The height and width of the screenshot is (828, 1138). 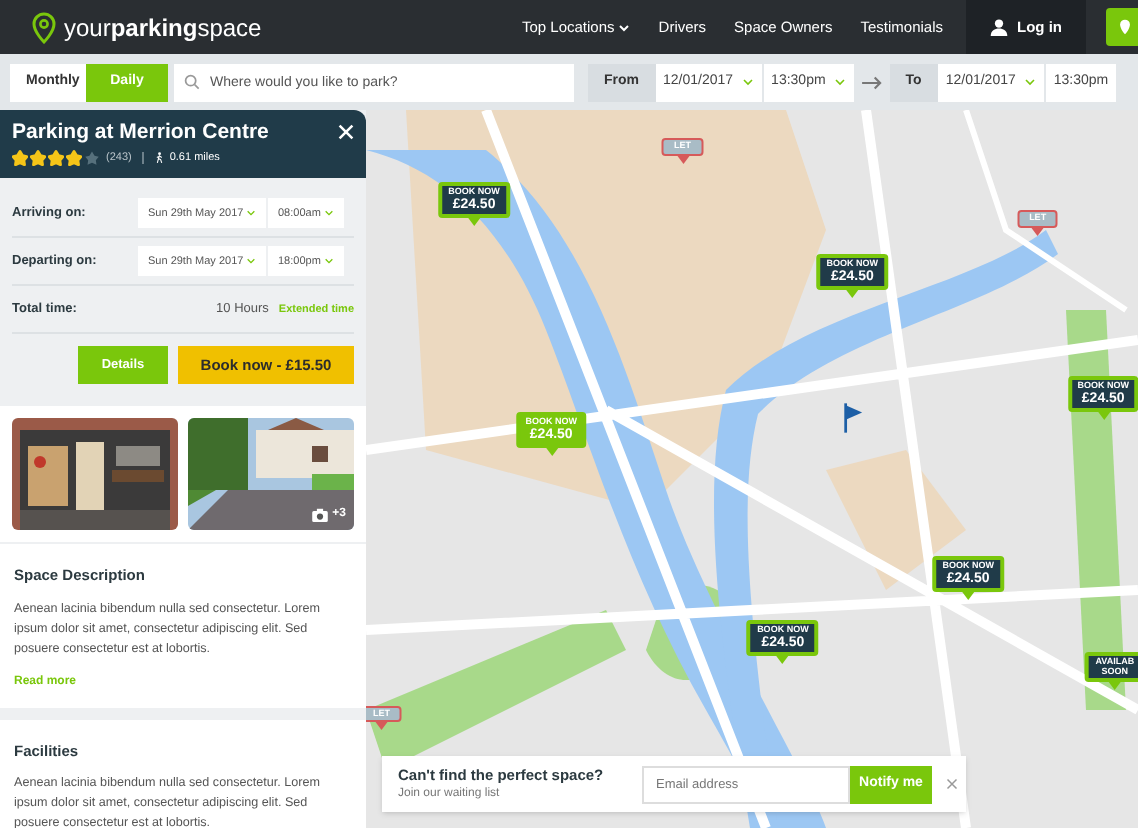 I want to click on walking-icon, so click(x=158, y=158).